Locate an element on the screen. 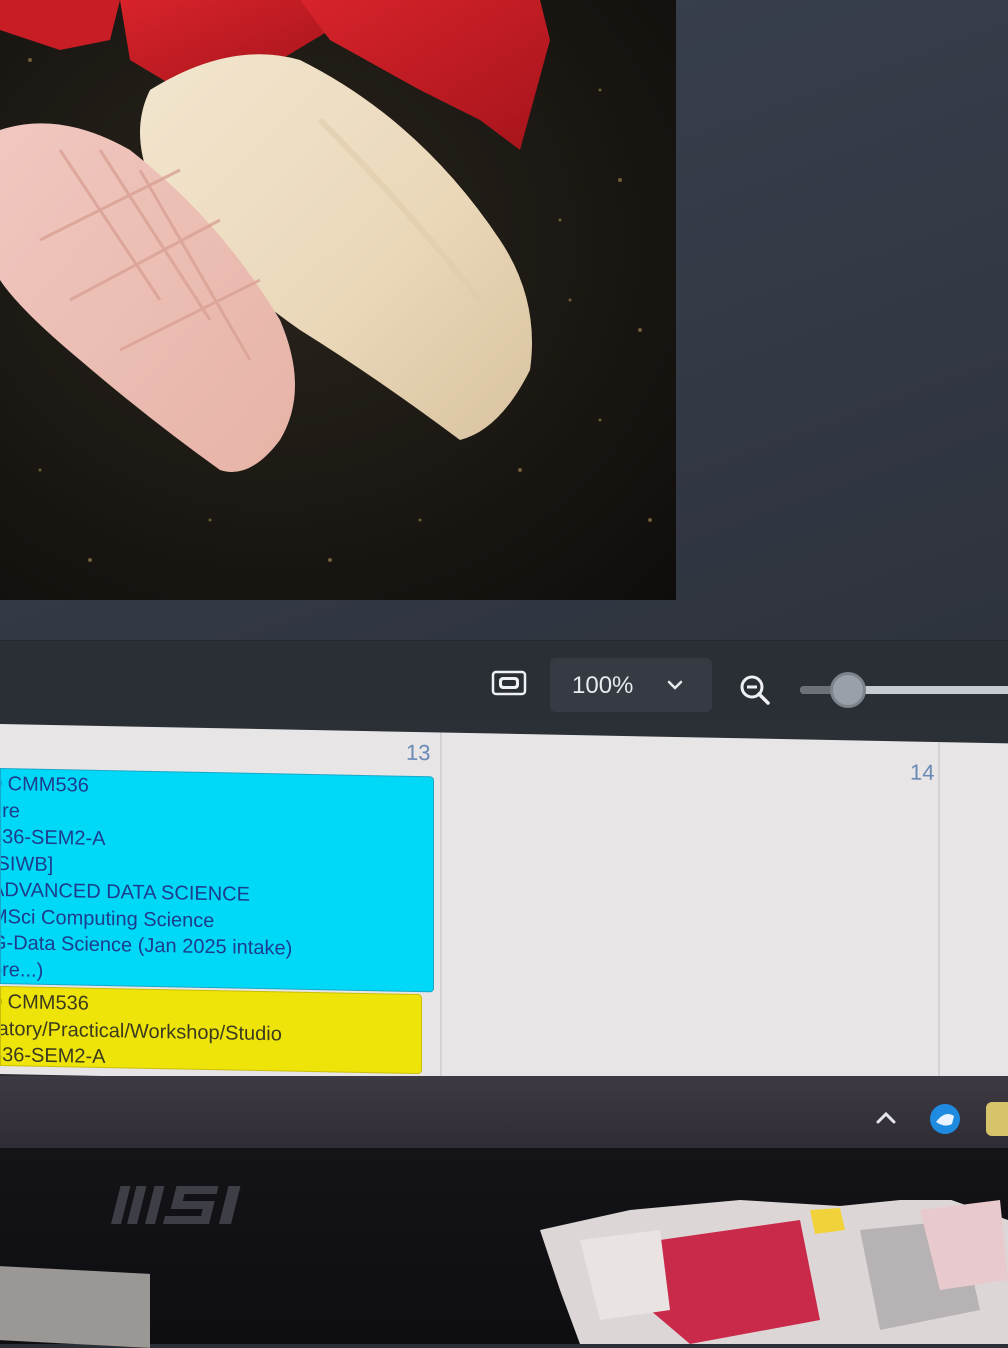  desk-object is located at coordinates (75, 1307).